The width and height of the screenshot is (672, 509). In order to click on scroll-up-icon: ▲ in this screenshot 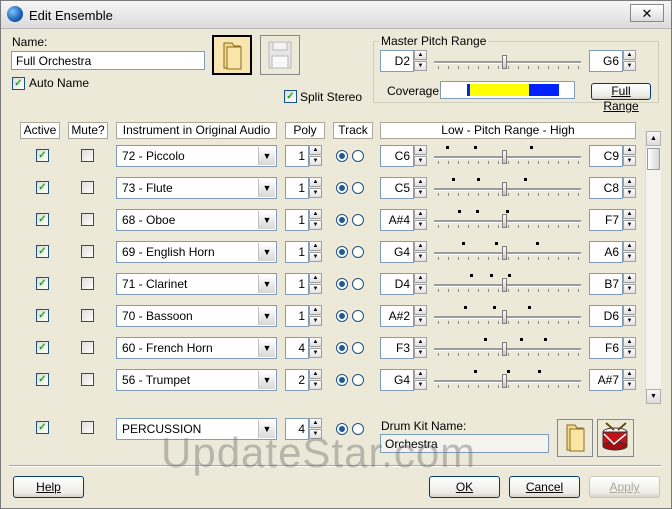, I will do `click(653, 138)`.